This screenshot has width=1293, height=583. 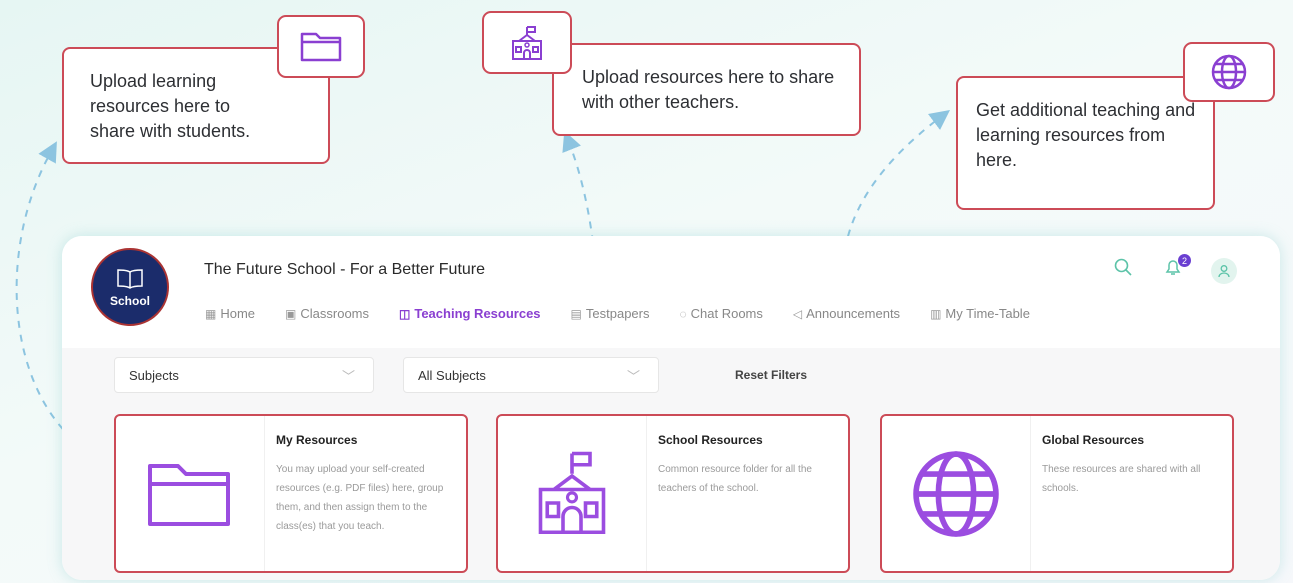 I want to click on nav-item-teaching-resources: ◫ Teaching Resources, so click(x=470, y=313).